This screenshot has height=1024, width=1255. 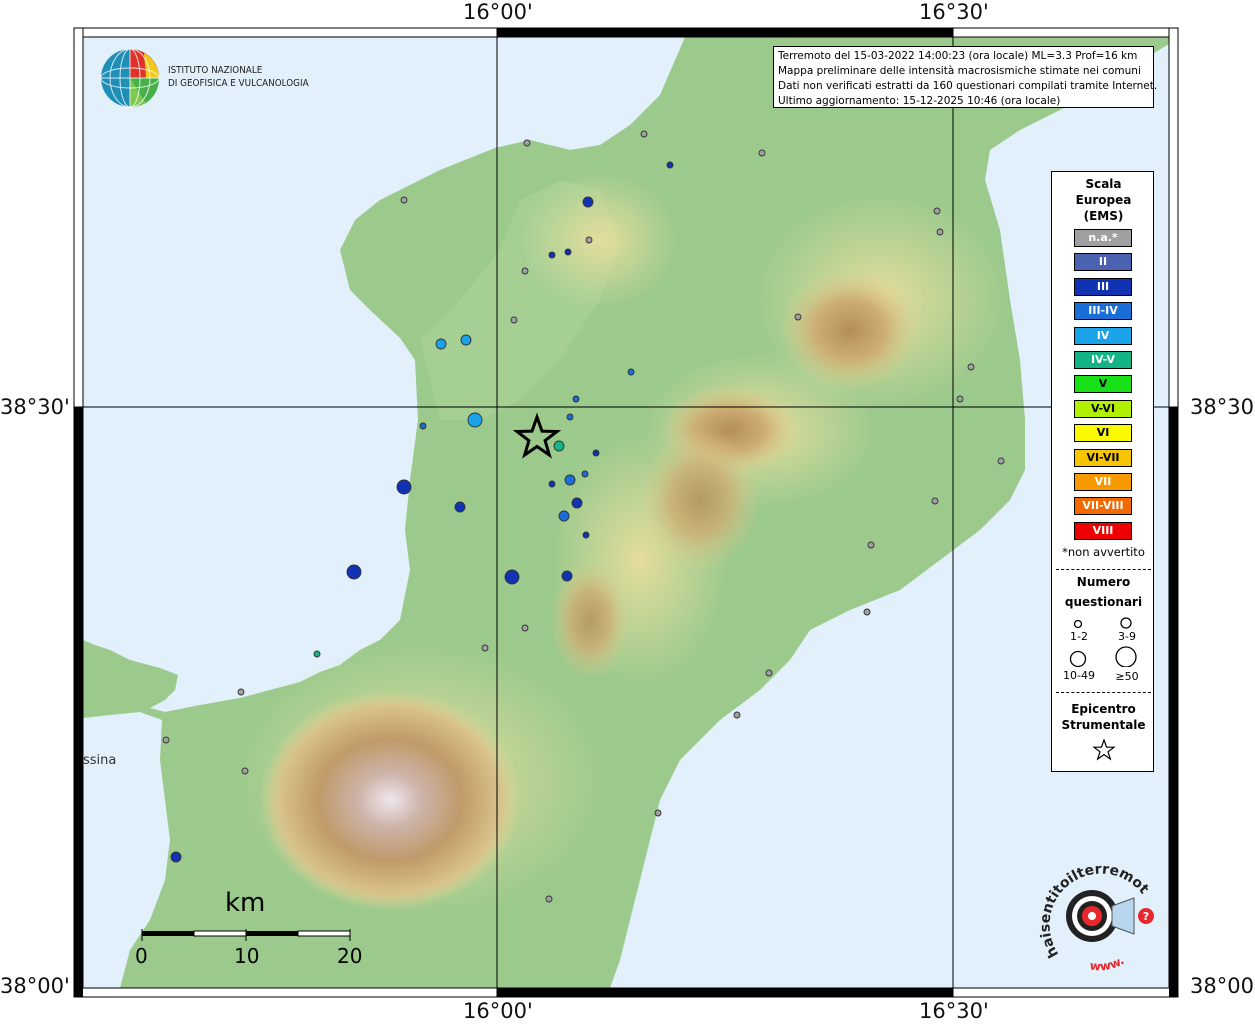 What do you see at coordinates (1103, 286) in the screenshot?
I see `legend-class-iii: III` at bounding box center [1103, 286].